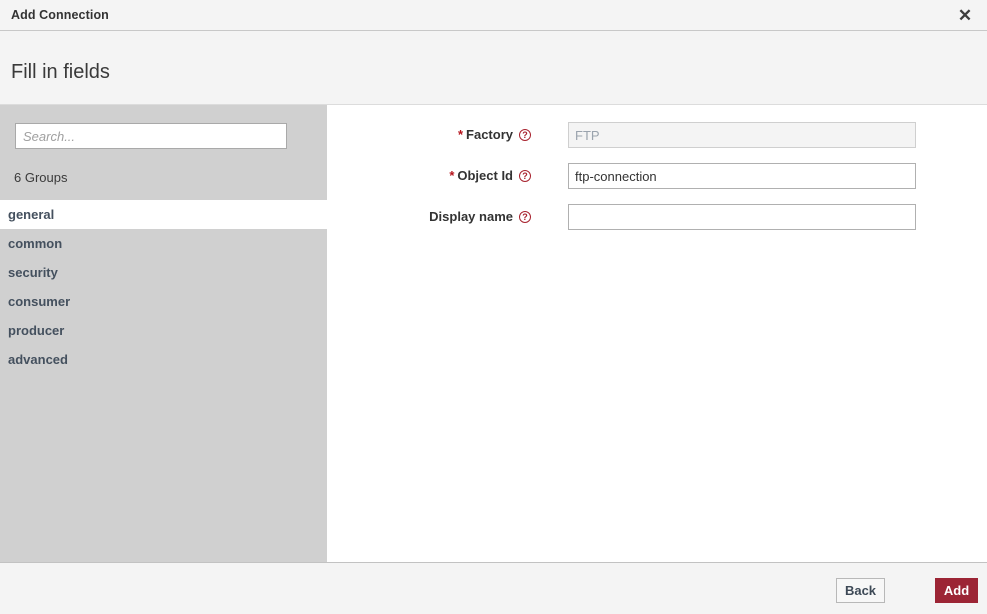 Image resolution: width=987 pixels, height=614 pixels. I want to click on window-title-bar: Add Connection ✕, so click(493, 15).